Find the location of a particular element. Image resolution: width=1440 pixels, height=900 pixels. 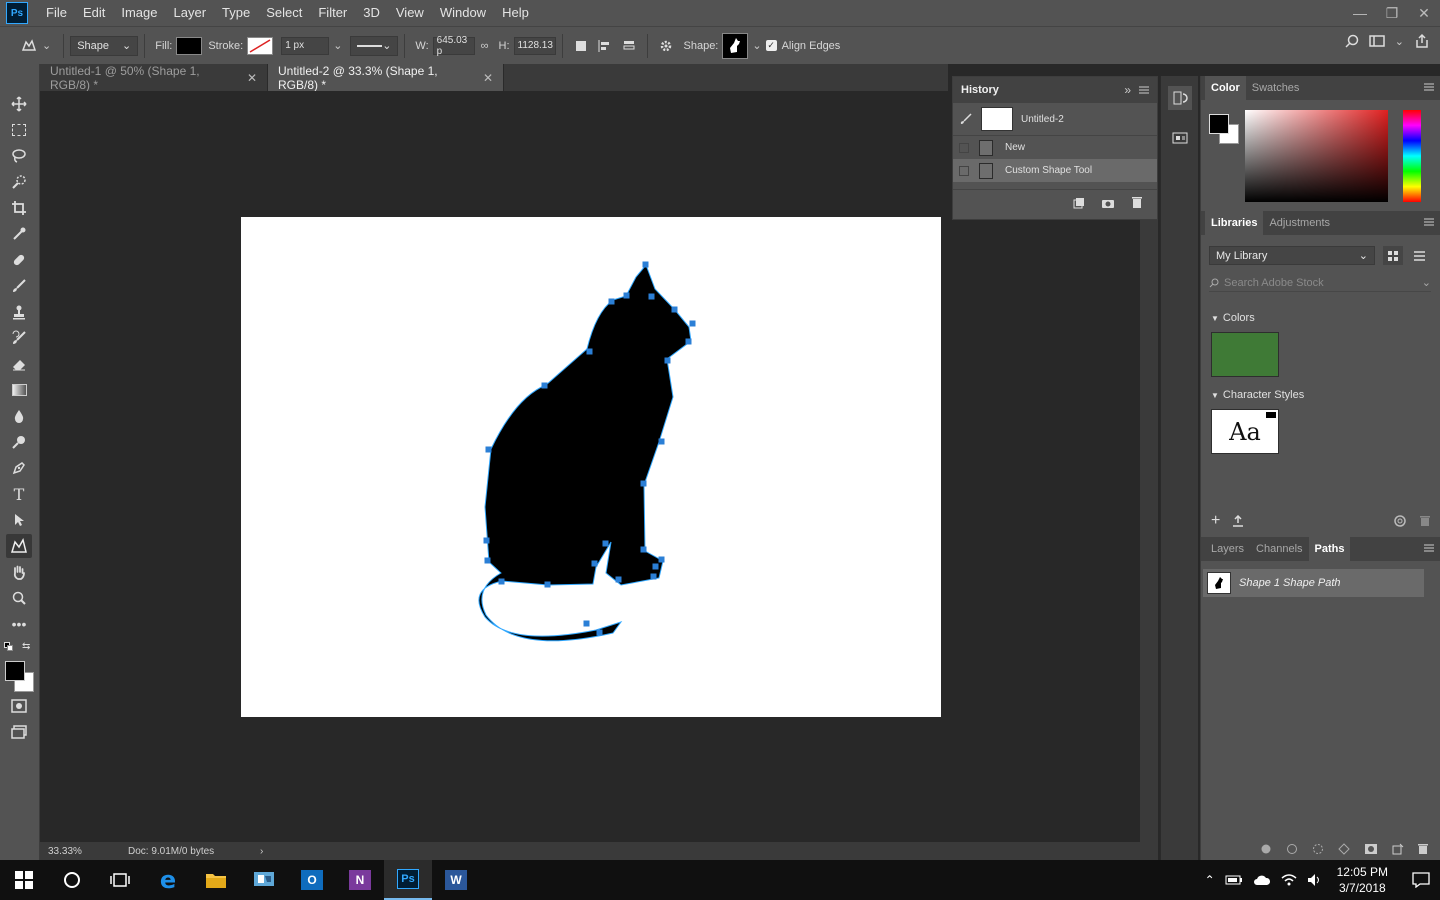

tab-paths: Paths is located at coordinates (1329, 549).